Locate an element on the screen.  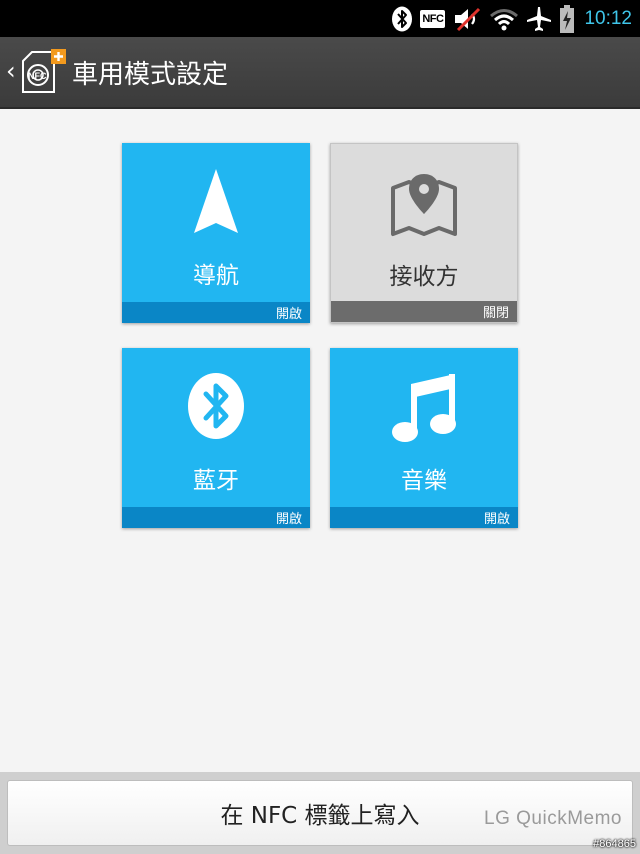
clock: 10:12 is located at coordinates (608, 18).